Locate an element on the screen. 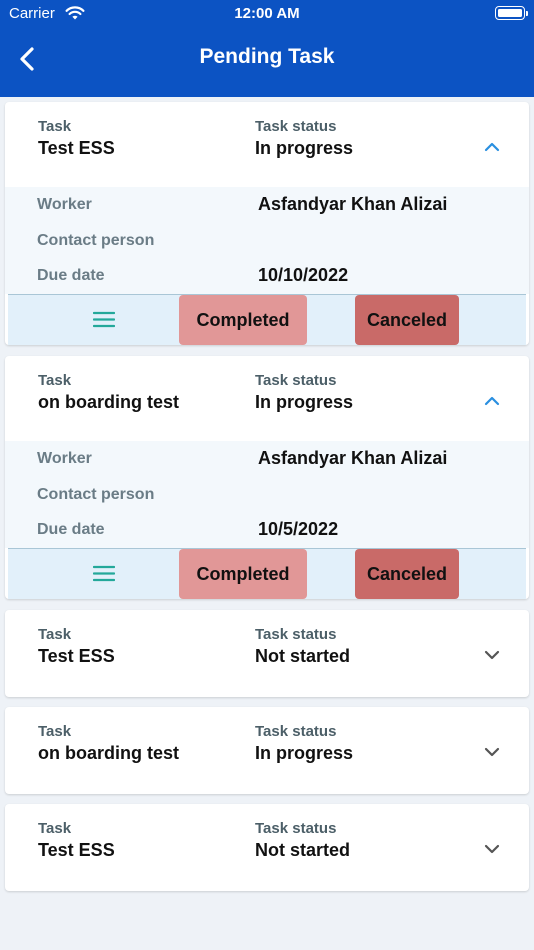 The height and width of the screenshot is (950, 534). page-title: Pending Task is located at coordinates (267, 56).